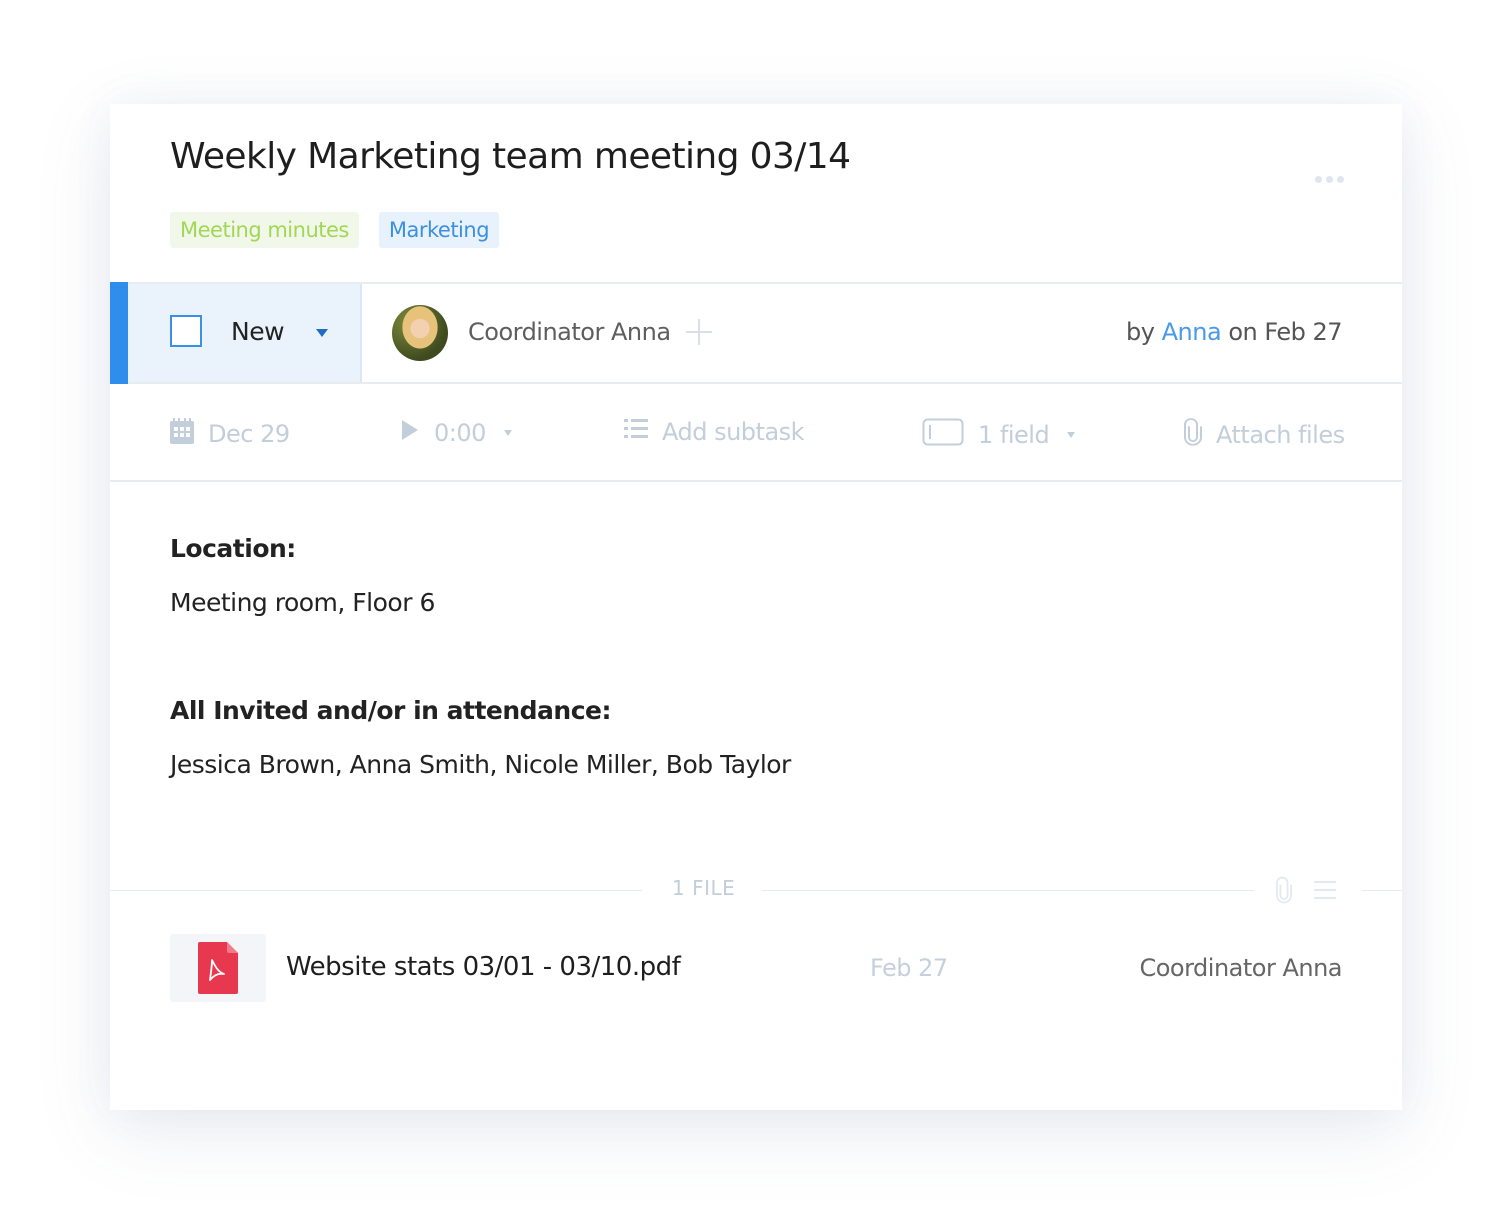 This screenshot has width=1510, height=1212. I want to click on add-subtask-button: Add subtask, so click(714, 432).